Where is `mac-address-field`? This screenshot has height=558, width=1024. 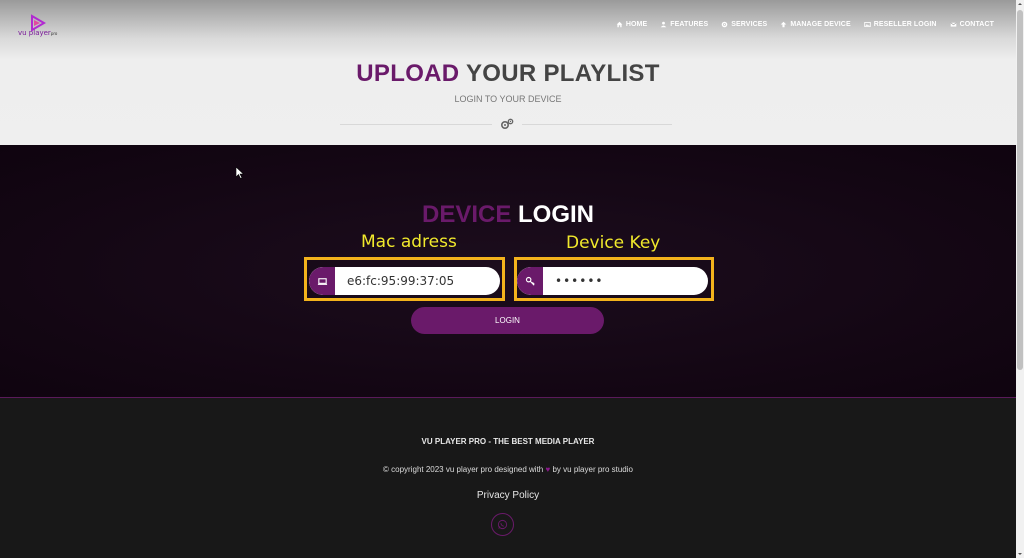 mac-address-field is located at coordinates (404, 281).